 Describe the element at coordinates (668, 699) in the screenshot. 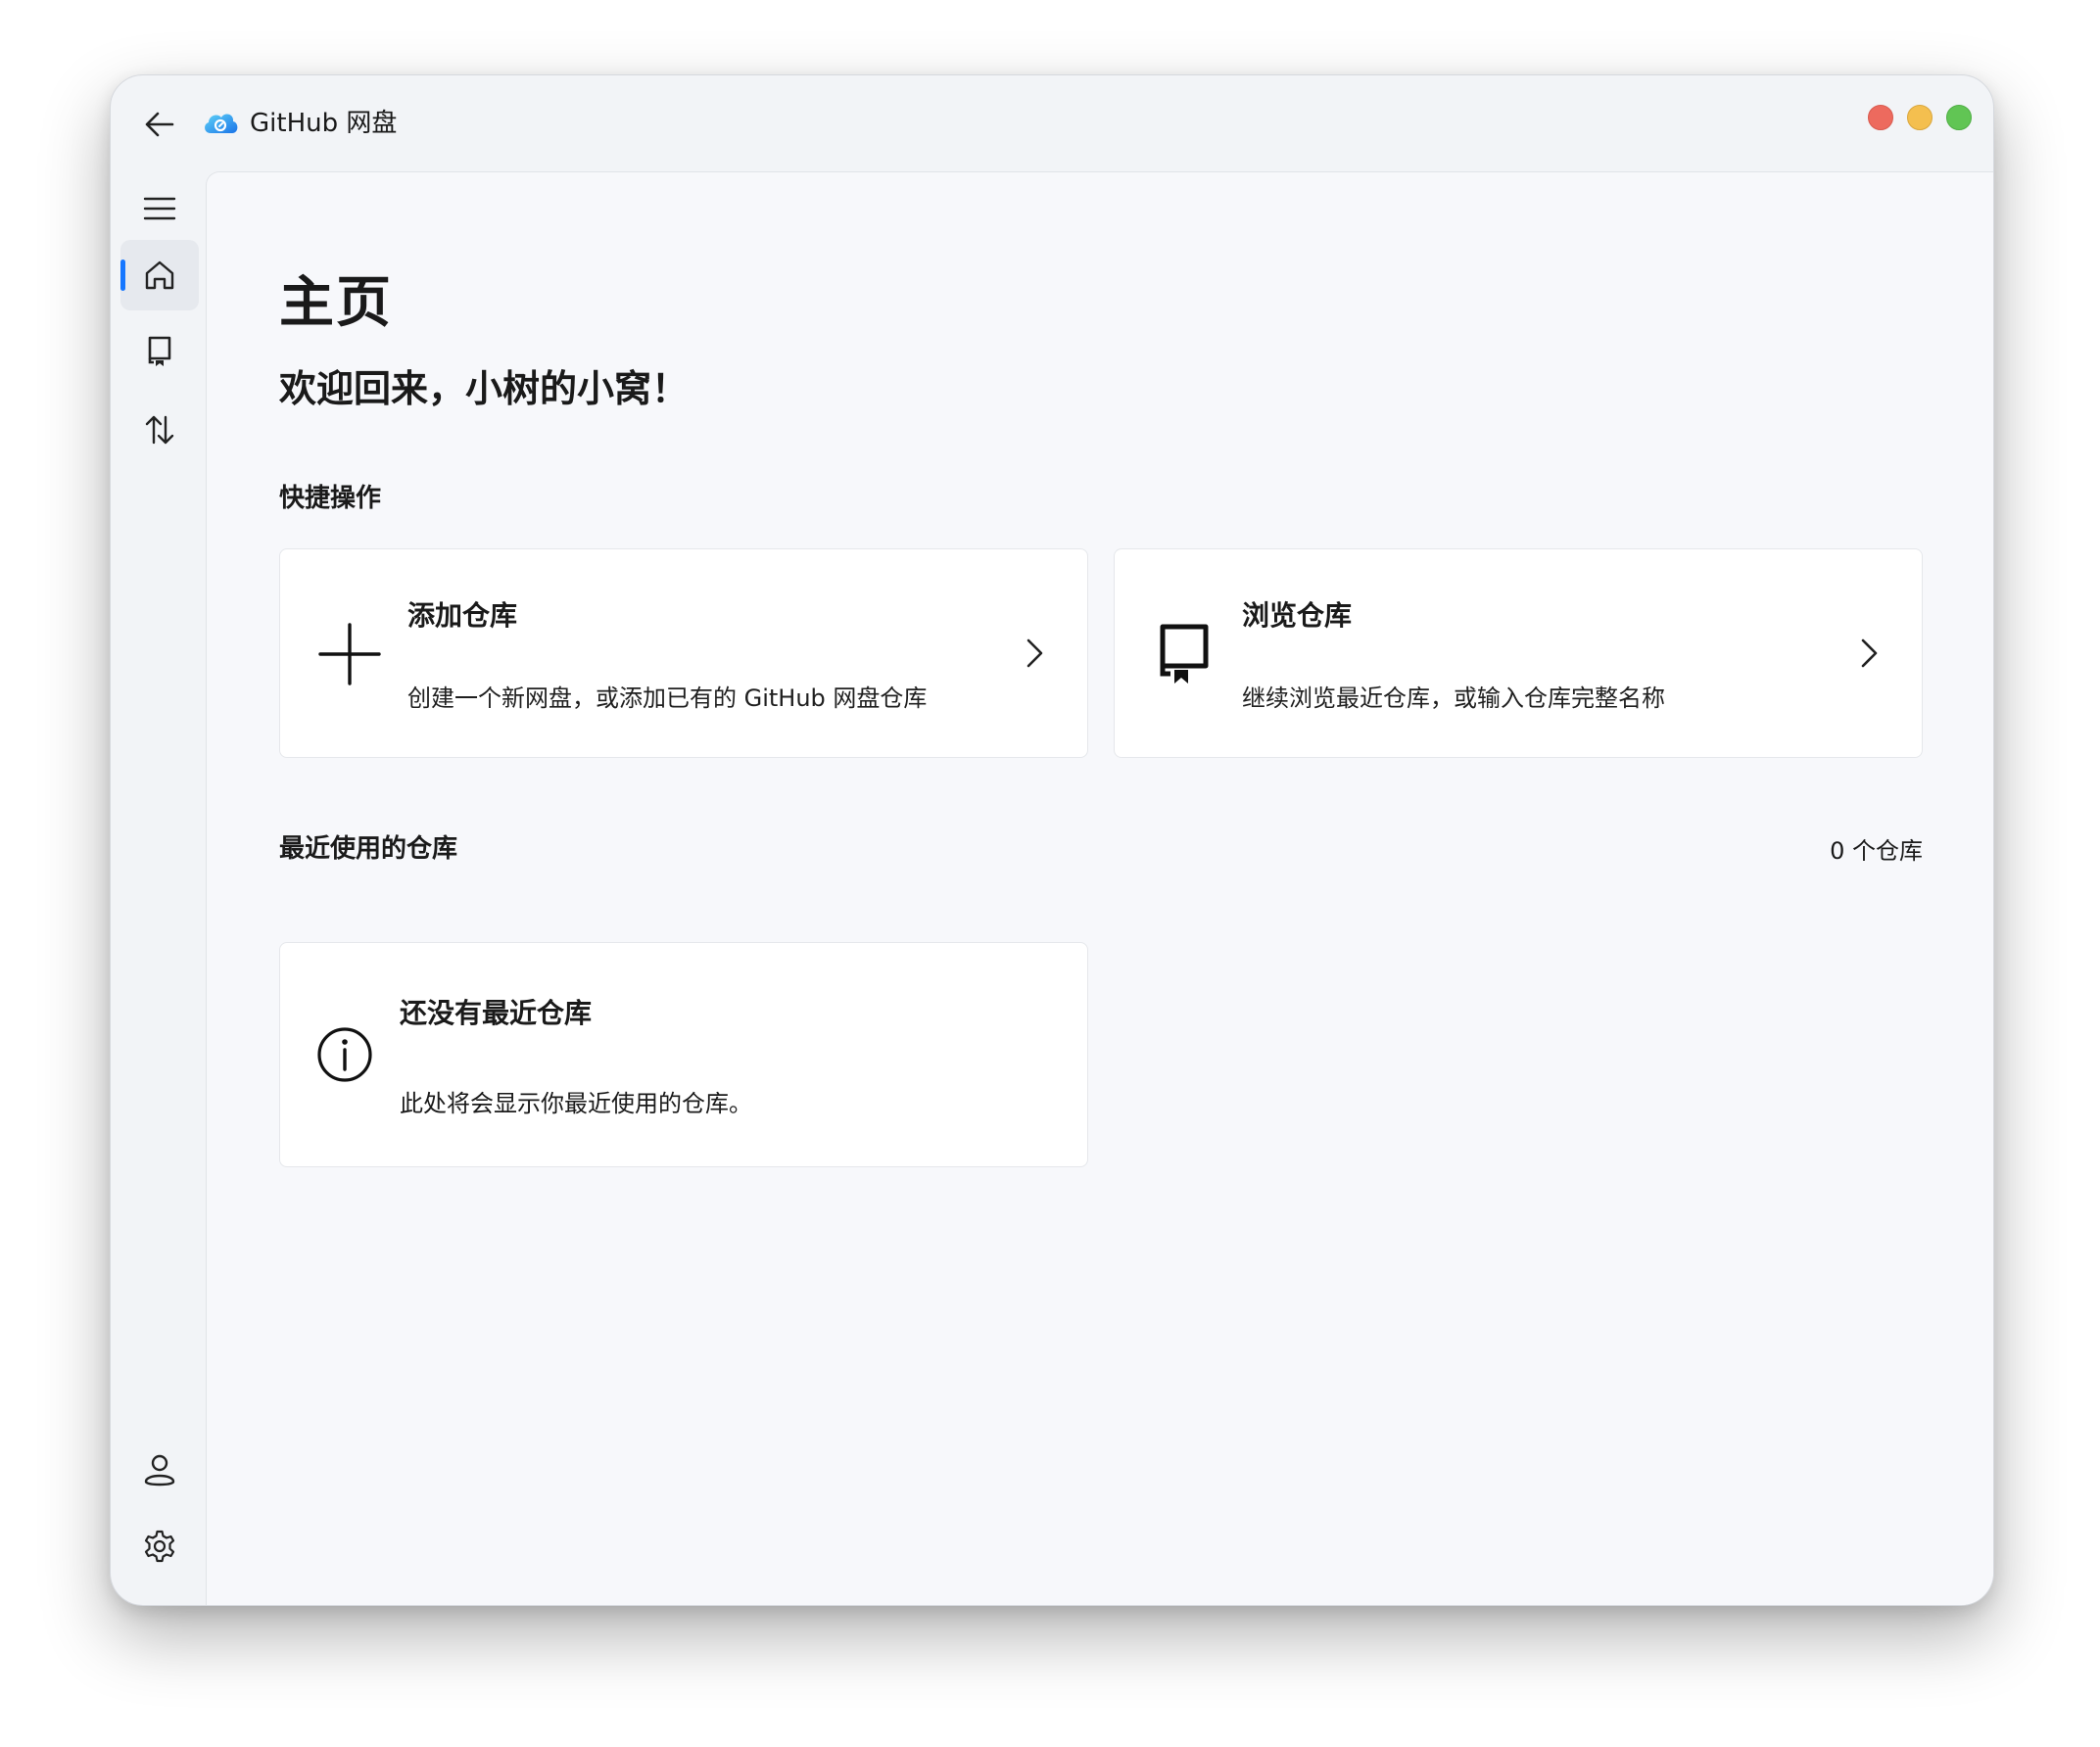

I see `card-description: 创建一个新网盘，或添加已有的 GitHub 网盘仓库` at that location.